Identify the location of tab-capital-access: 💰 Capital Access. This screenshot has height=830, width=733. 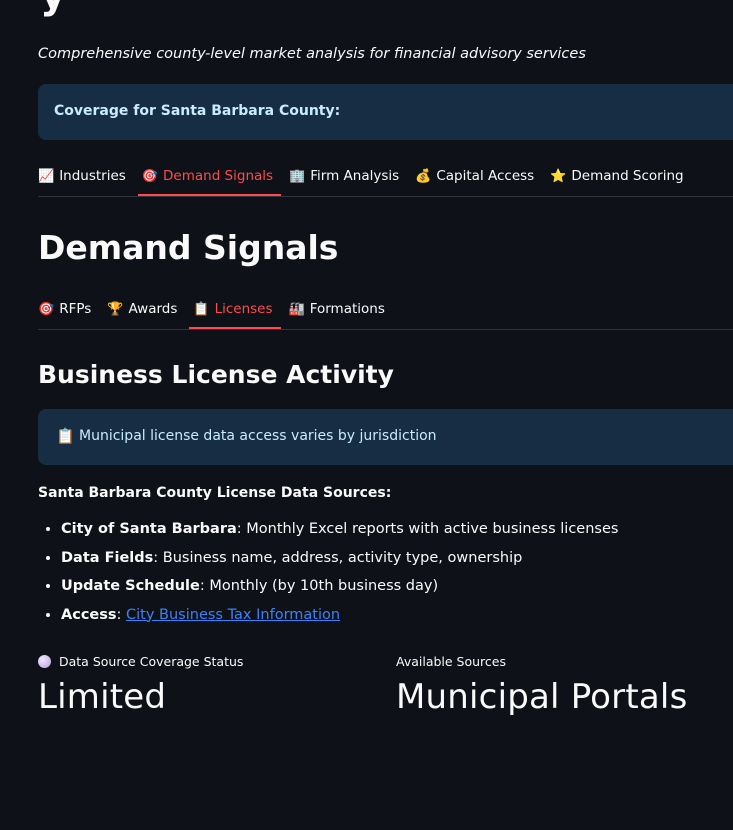
(478, 176).